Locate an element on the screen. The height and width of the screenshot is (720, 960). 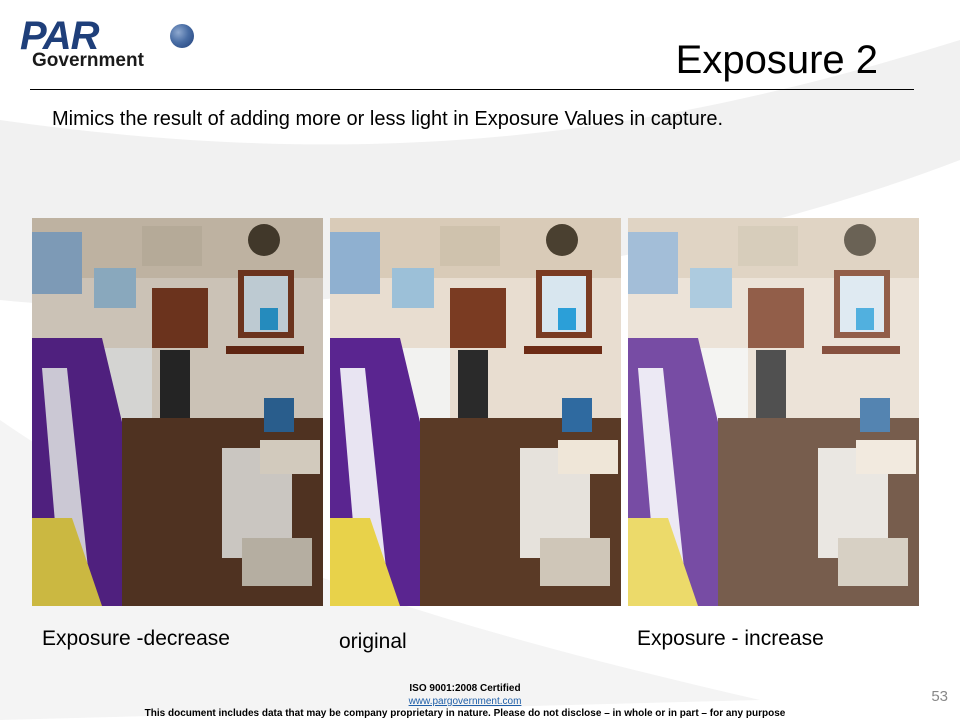
caption-exposure-increase: Exposure - increase is located at coordinates (730, 638).